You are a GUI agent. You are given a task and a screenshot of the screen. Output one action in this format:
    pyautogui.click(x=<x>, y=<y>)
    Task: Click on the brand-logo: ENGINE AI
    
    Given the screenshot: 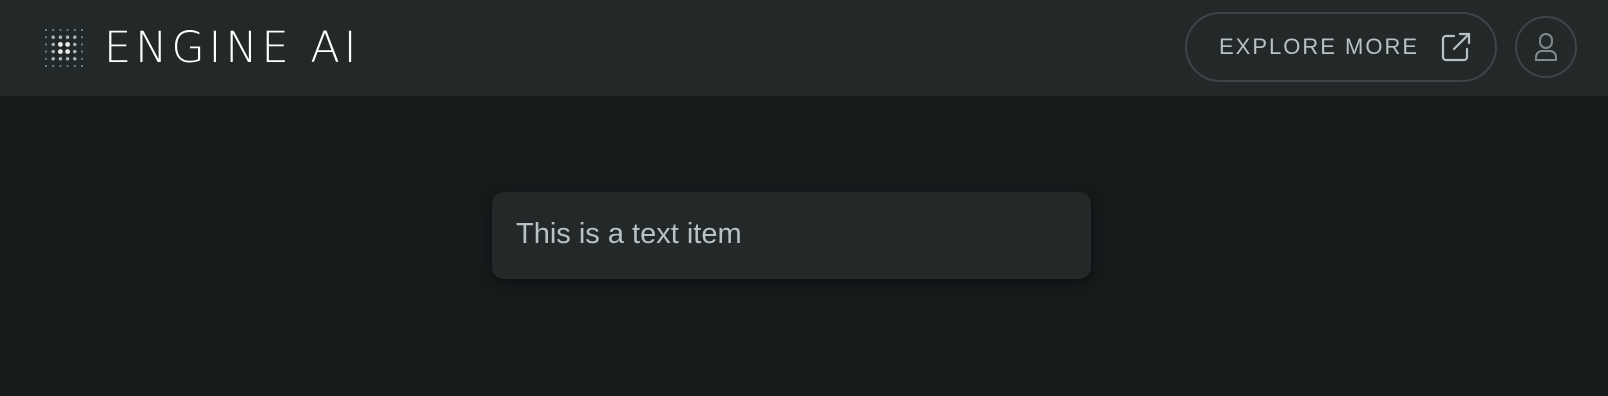 What is the action you would take?
    pyautogui.click(x=201, y=48)
    